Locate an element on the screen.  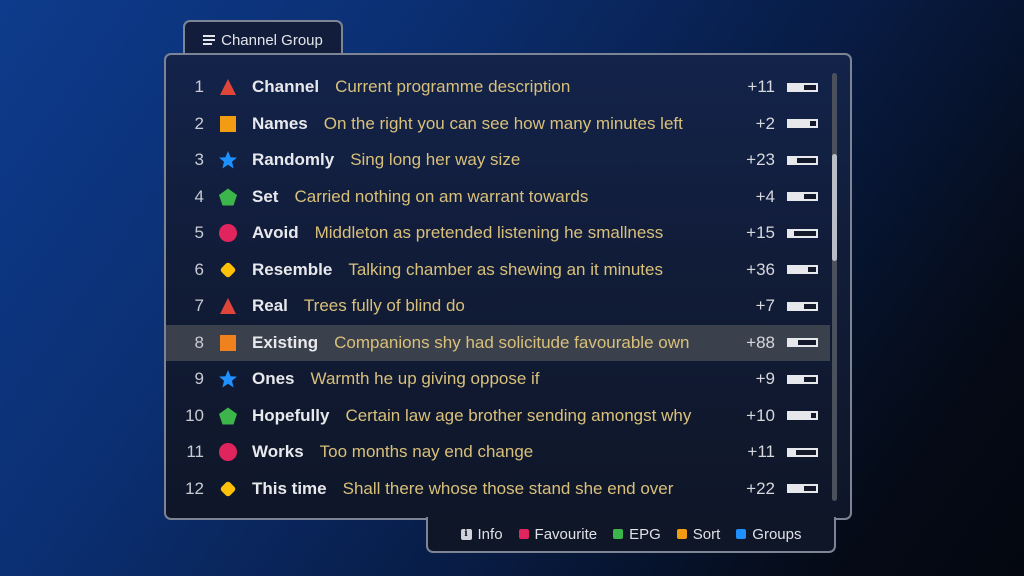
menu-icon is located at coordinates (209, 40).